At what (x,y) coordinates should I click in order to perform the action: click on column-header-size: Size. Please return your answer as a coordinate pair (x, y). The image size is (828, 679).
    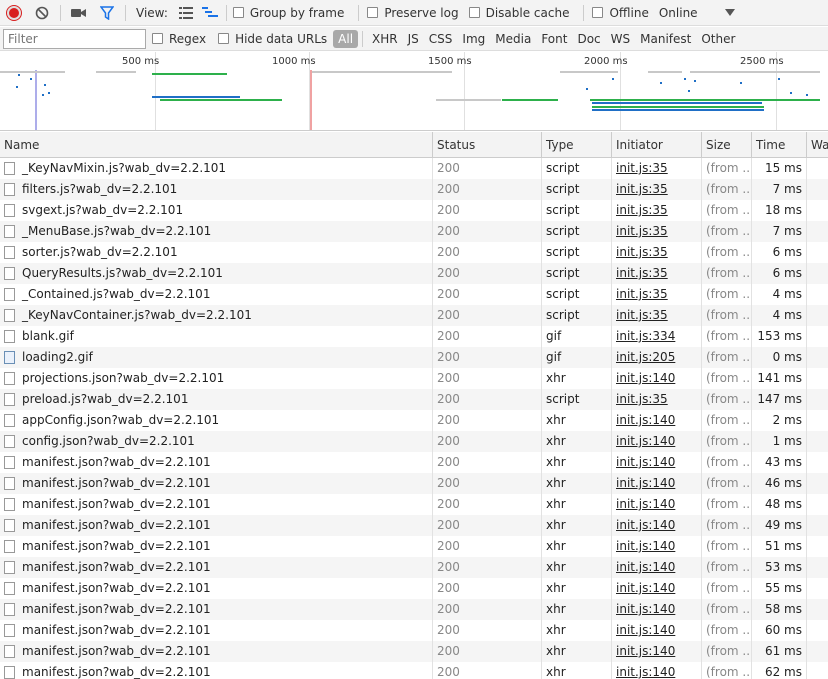
    Looking at the image, I should click on (727, 145).